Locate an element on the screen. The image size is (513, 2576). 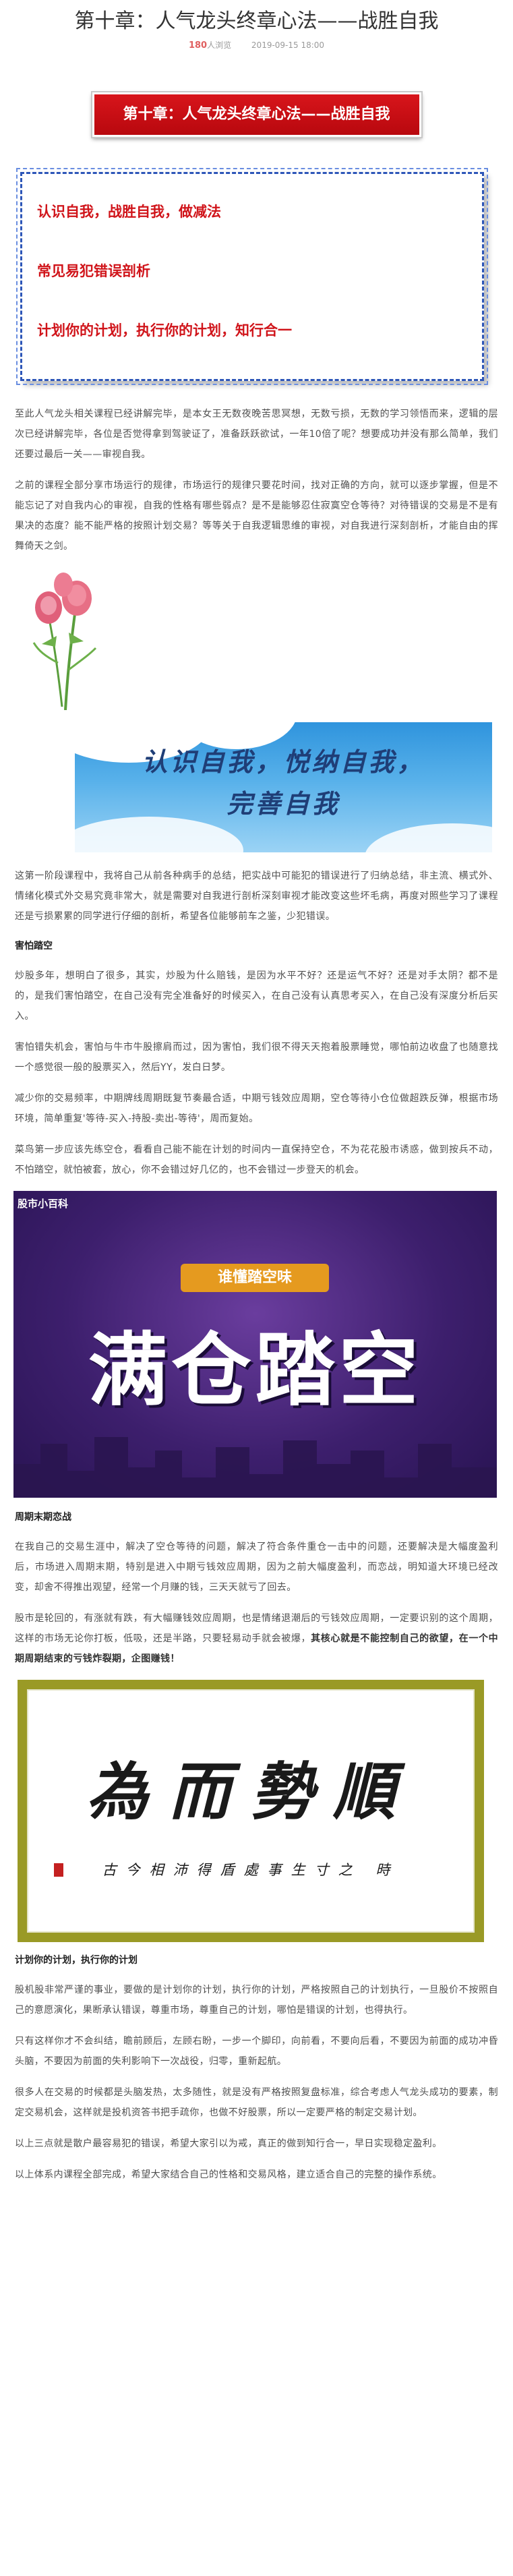
views-label: 人浏览 is located at coordinates (219, 45).